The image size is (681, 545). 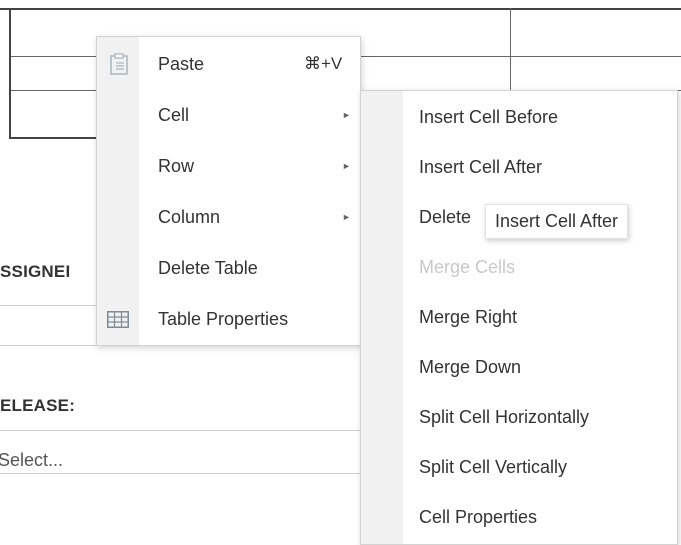 I want to click on row-label: Row, so click(x=176, y=165).